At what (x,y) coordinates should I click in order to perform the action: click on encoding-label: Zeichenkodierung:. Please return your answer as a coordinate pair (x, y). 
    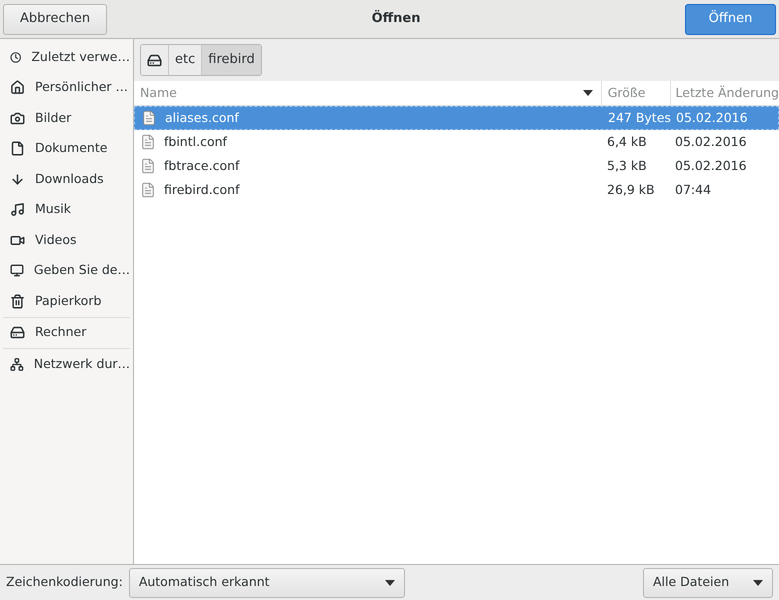
    Looking at the image, I should click on (64, 582).